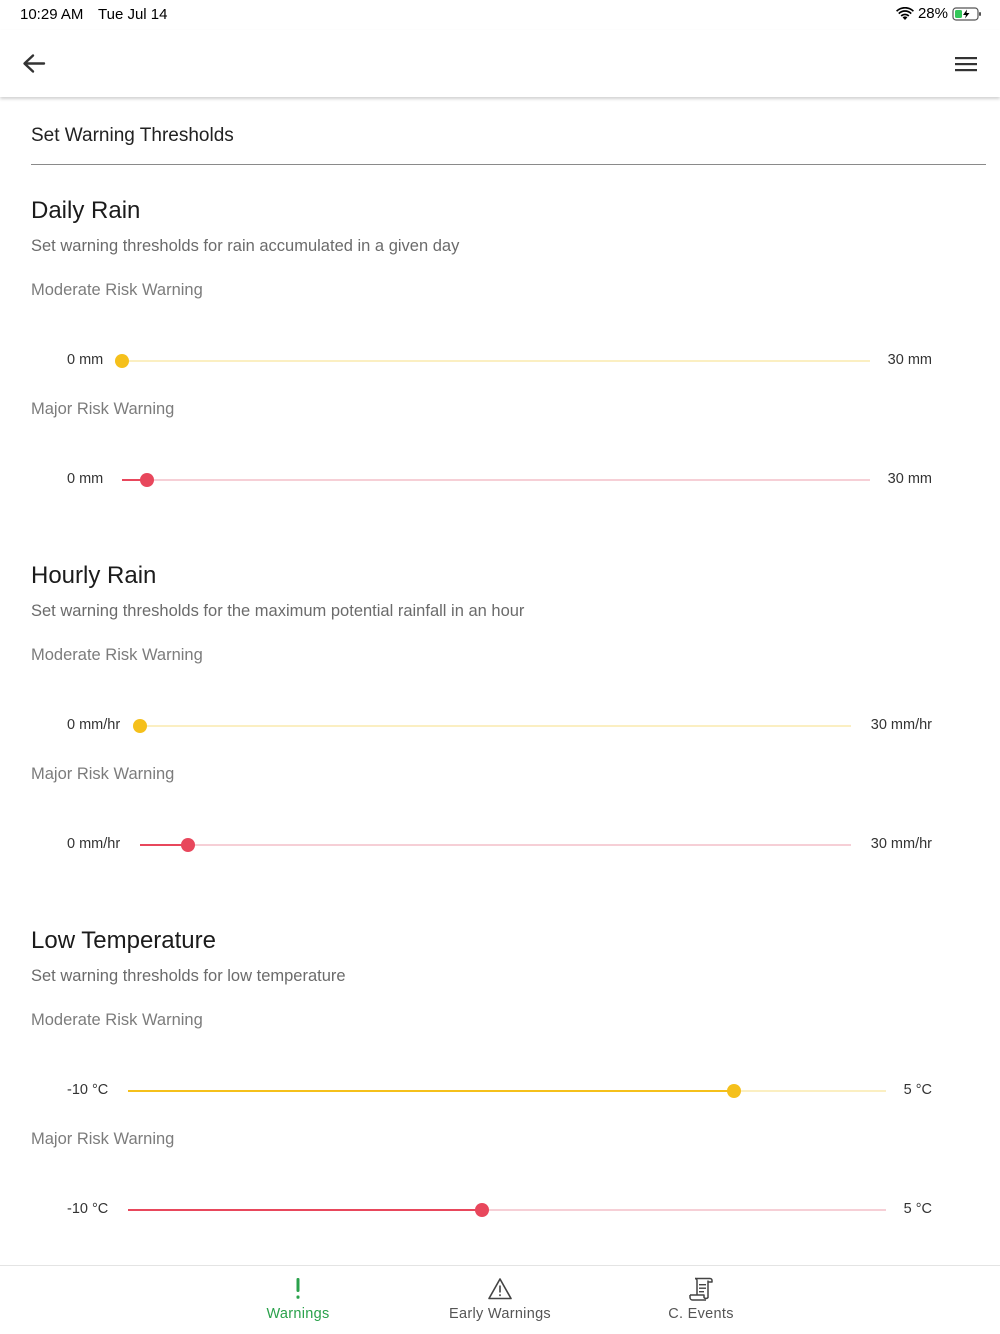  What do you see at coordinates (932, 13) in the screenshot?
I see `battery-percent: 28%` at bounding box center [932, 13].